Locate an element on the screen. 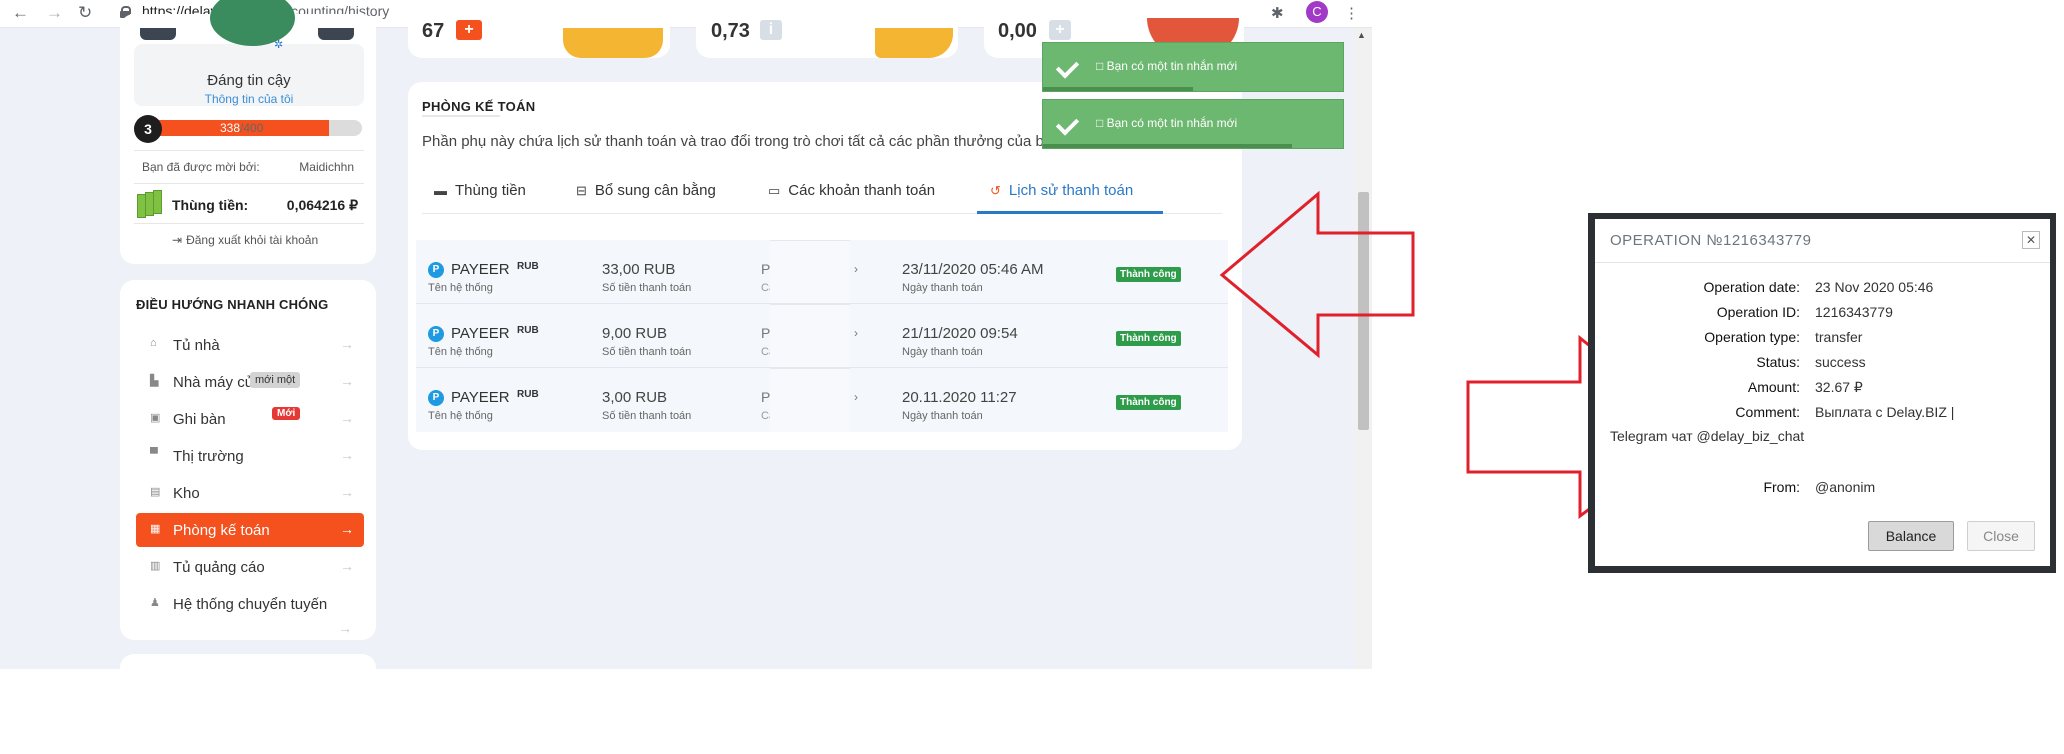 The height and width of the screenshot is (754, 2064). field-value: 32.67 ₽ is located at coordinates (1839, 387).